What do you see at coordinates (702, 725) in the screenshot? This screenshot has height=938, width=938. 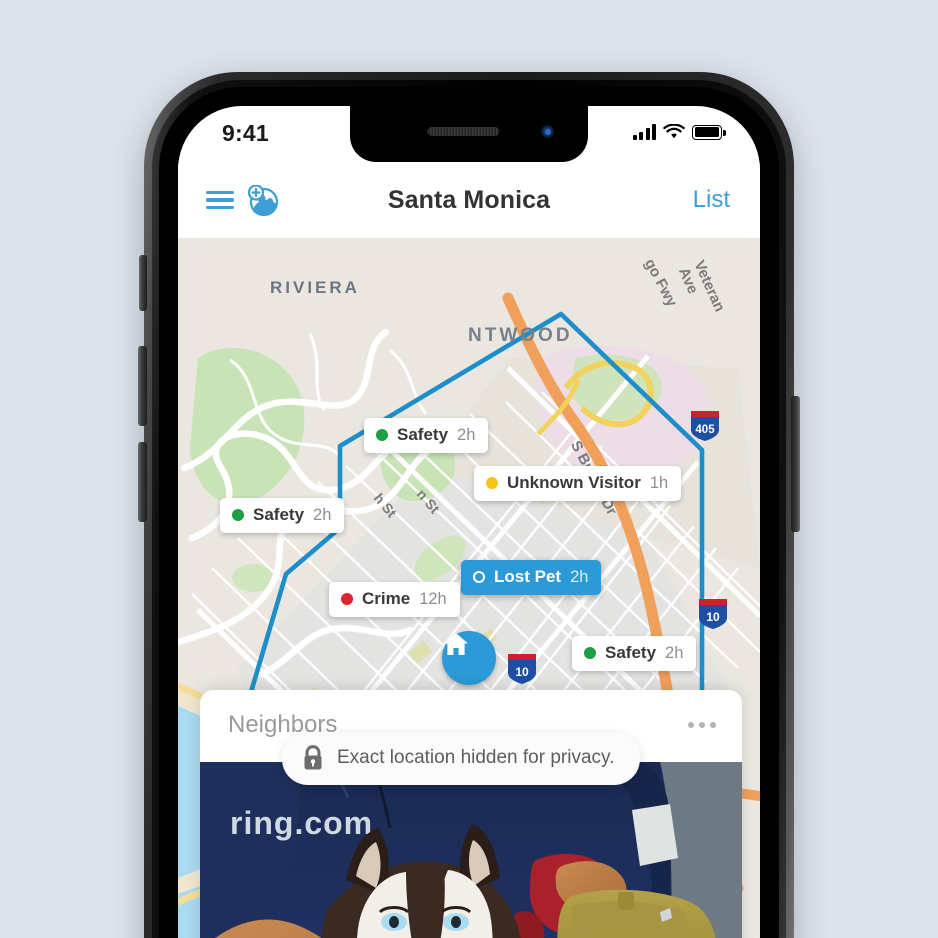 I see `more-options-icon` at bounding box center [702, 725].